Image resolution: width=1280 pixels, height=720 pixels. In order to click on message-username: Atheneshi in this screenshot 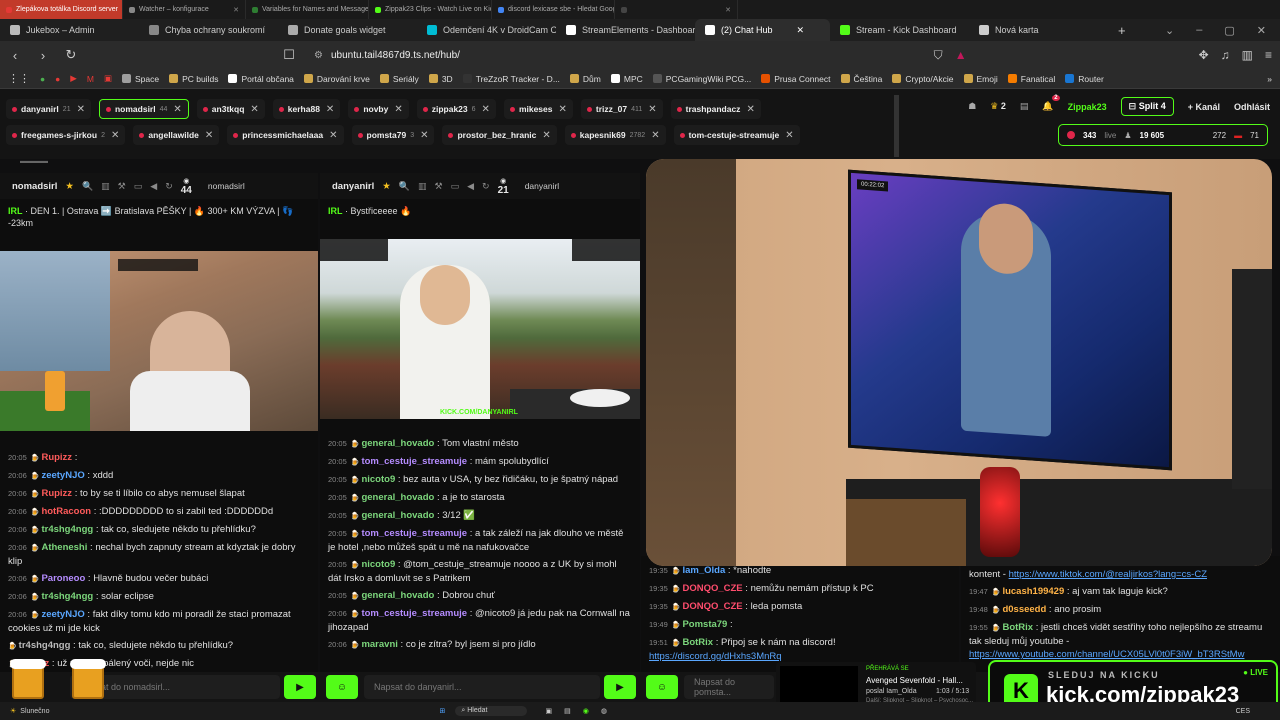, I will do `click(64, 547)`.